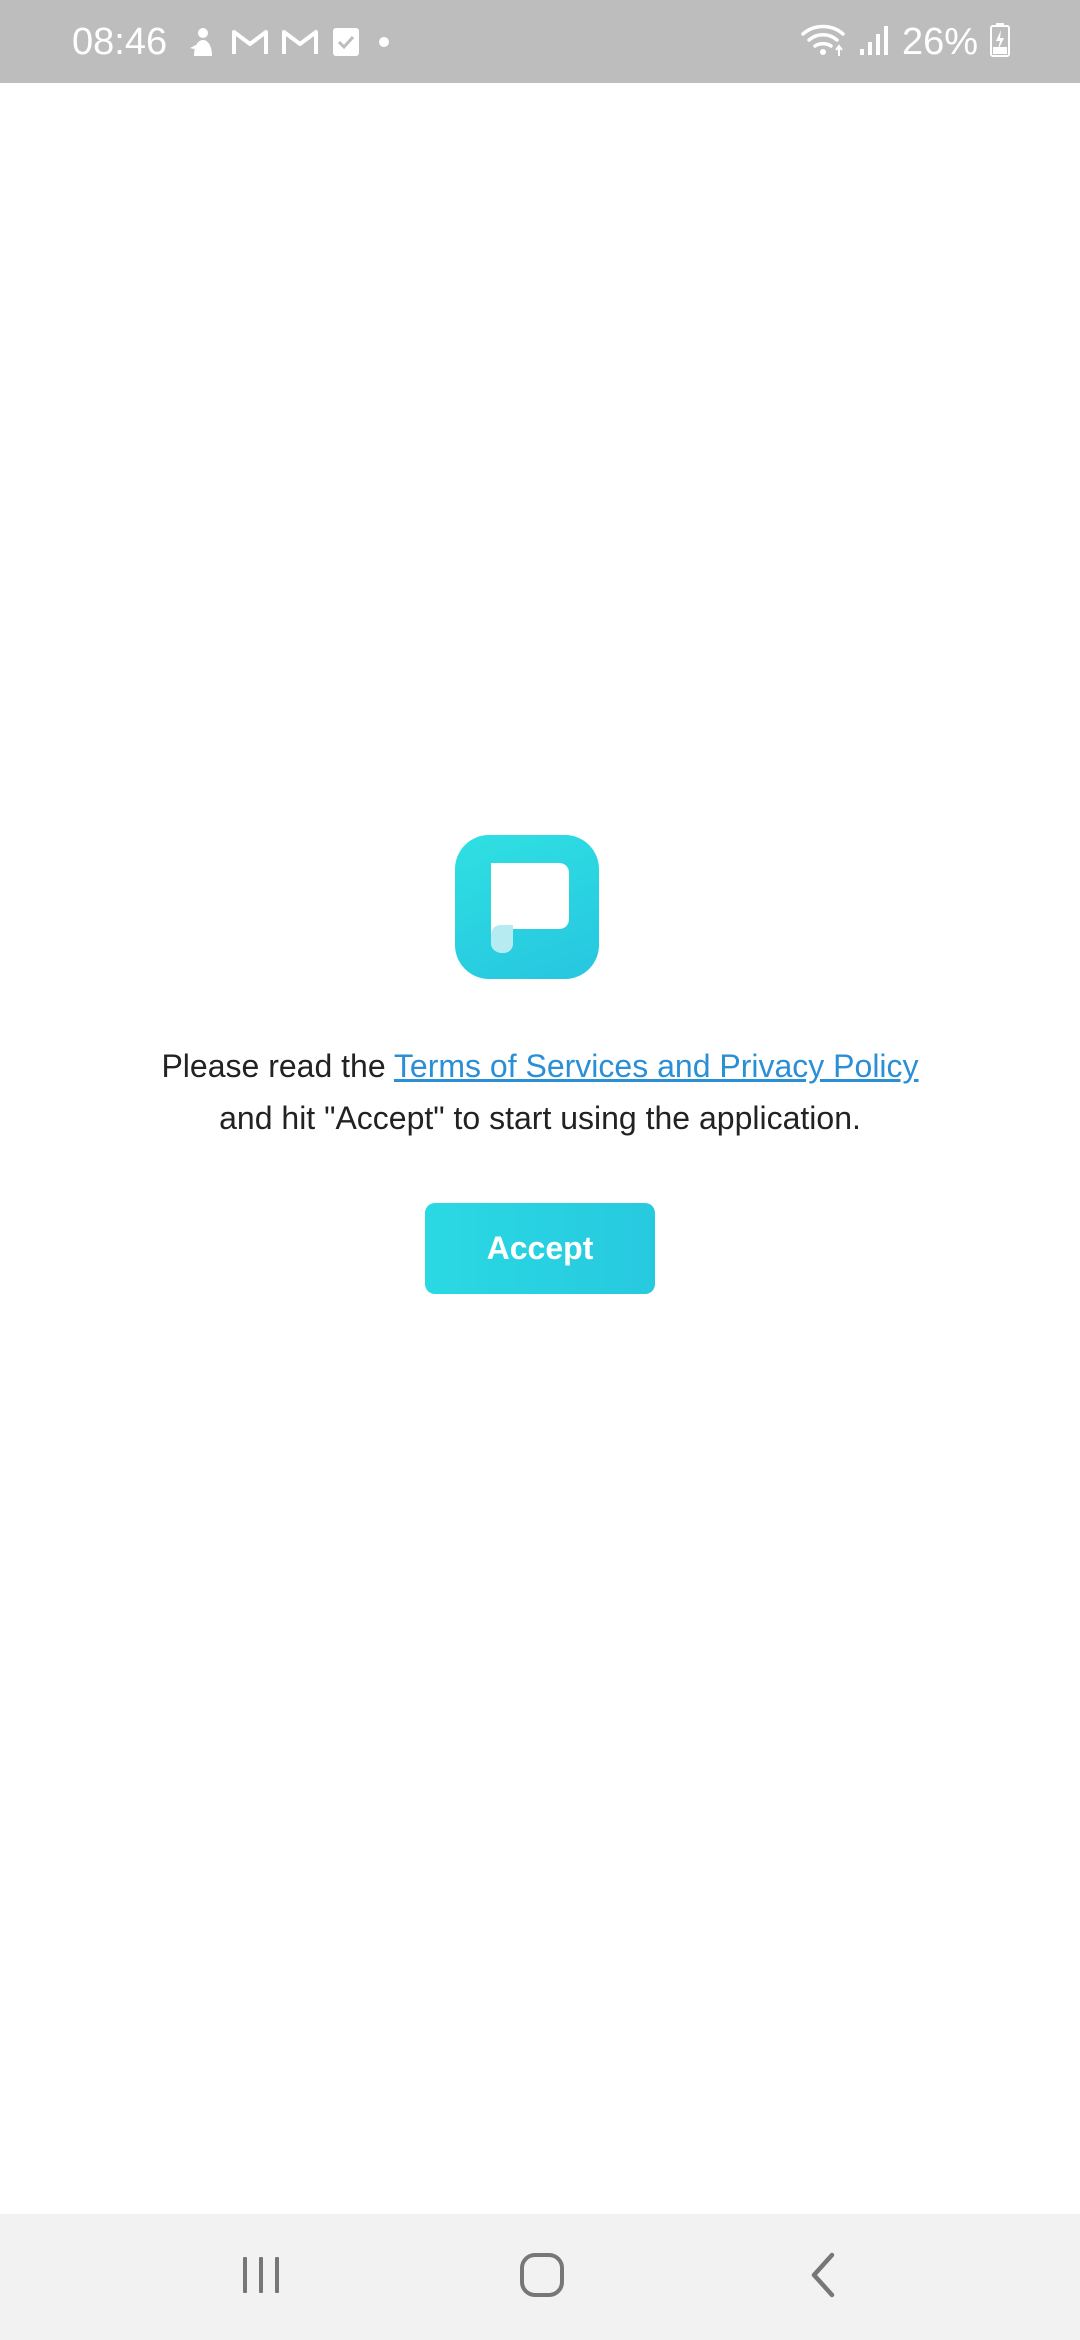  I want to click on back-icon, so click(823, 2277).